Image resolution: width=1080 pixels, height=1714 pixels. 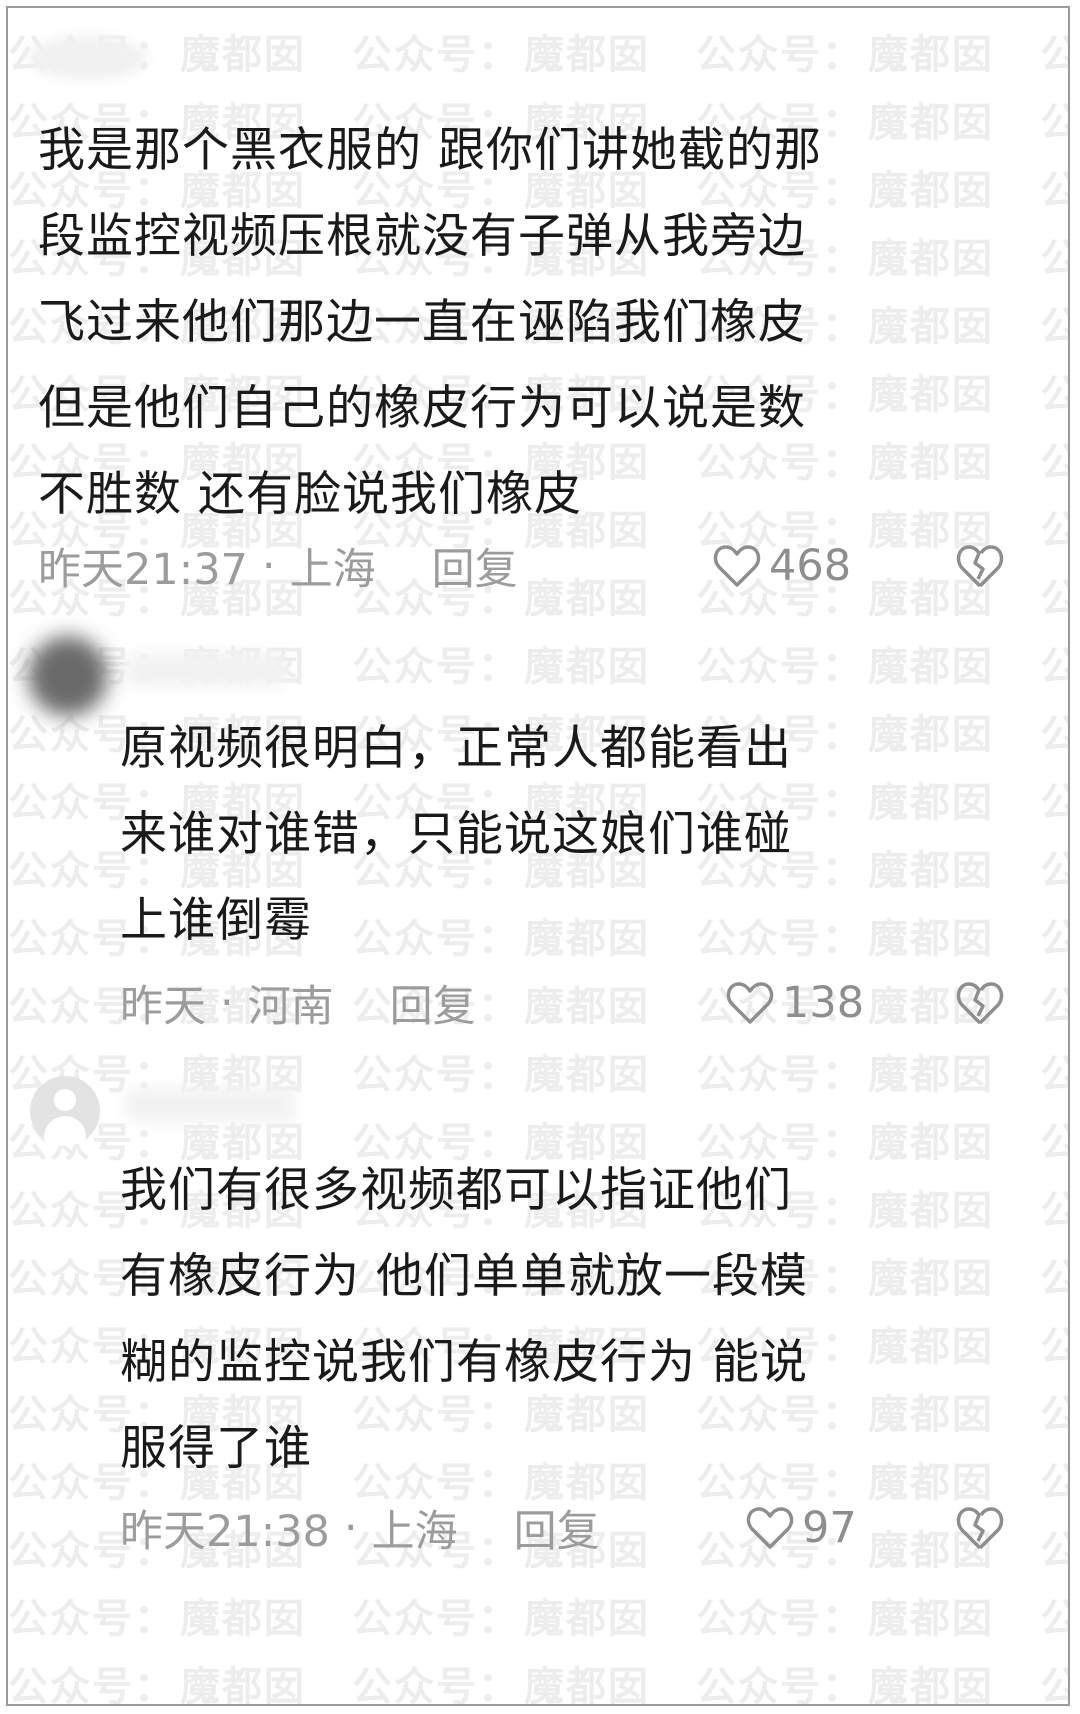 What do you see at coordinates (65, 1111) in the screenshot?
I see `default-user-avatar-icon` at bounding box center [65, 1111].